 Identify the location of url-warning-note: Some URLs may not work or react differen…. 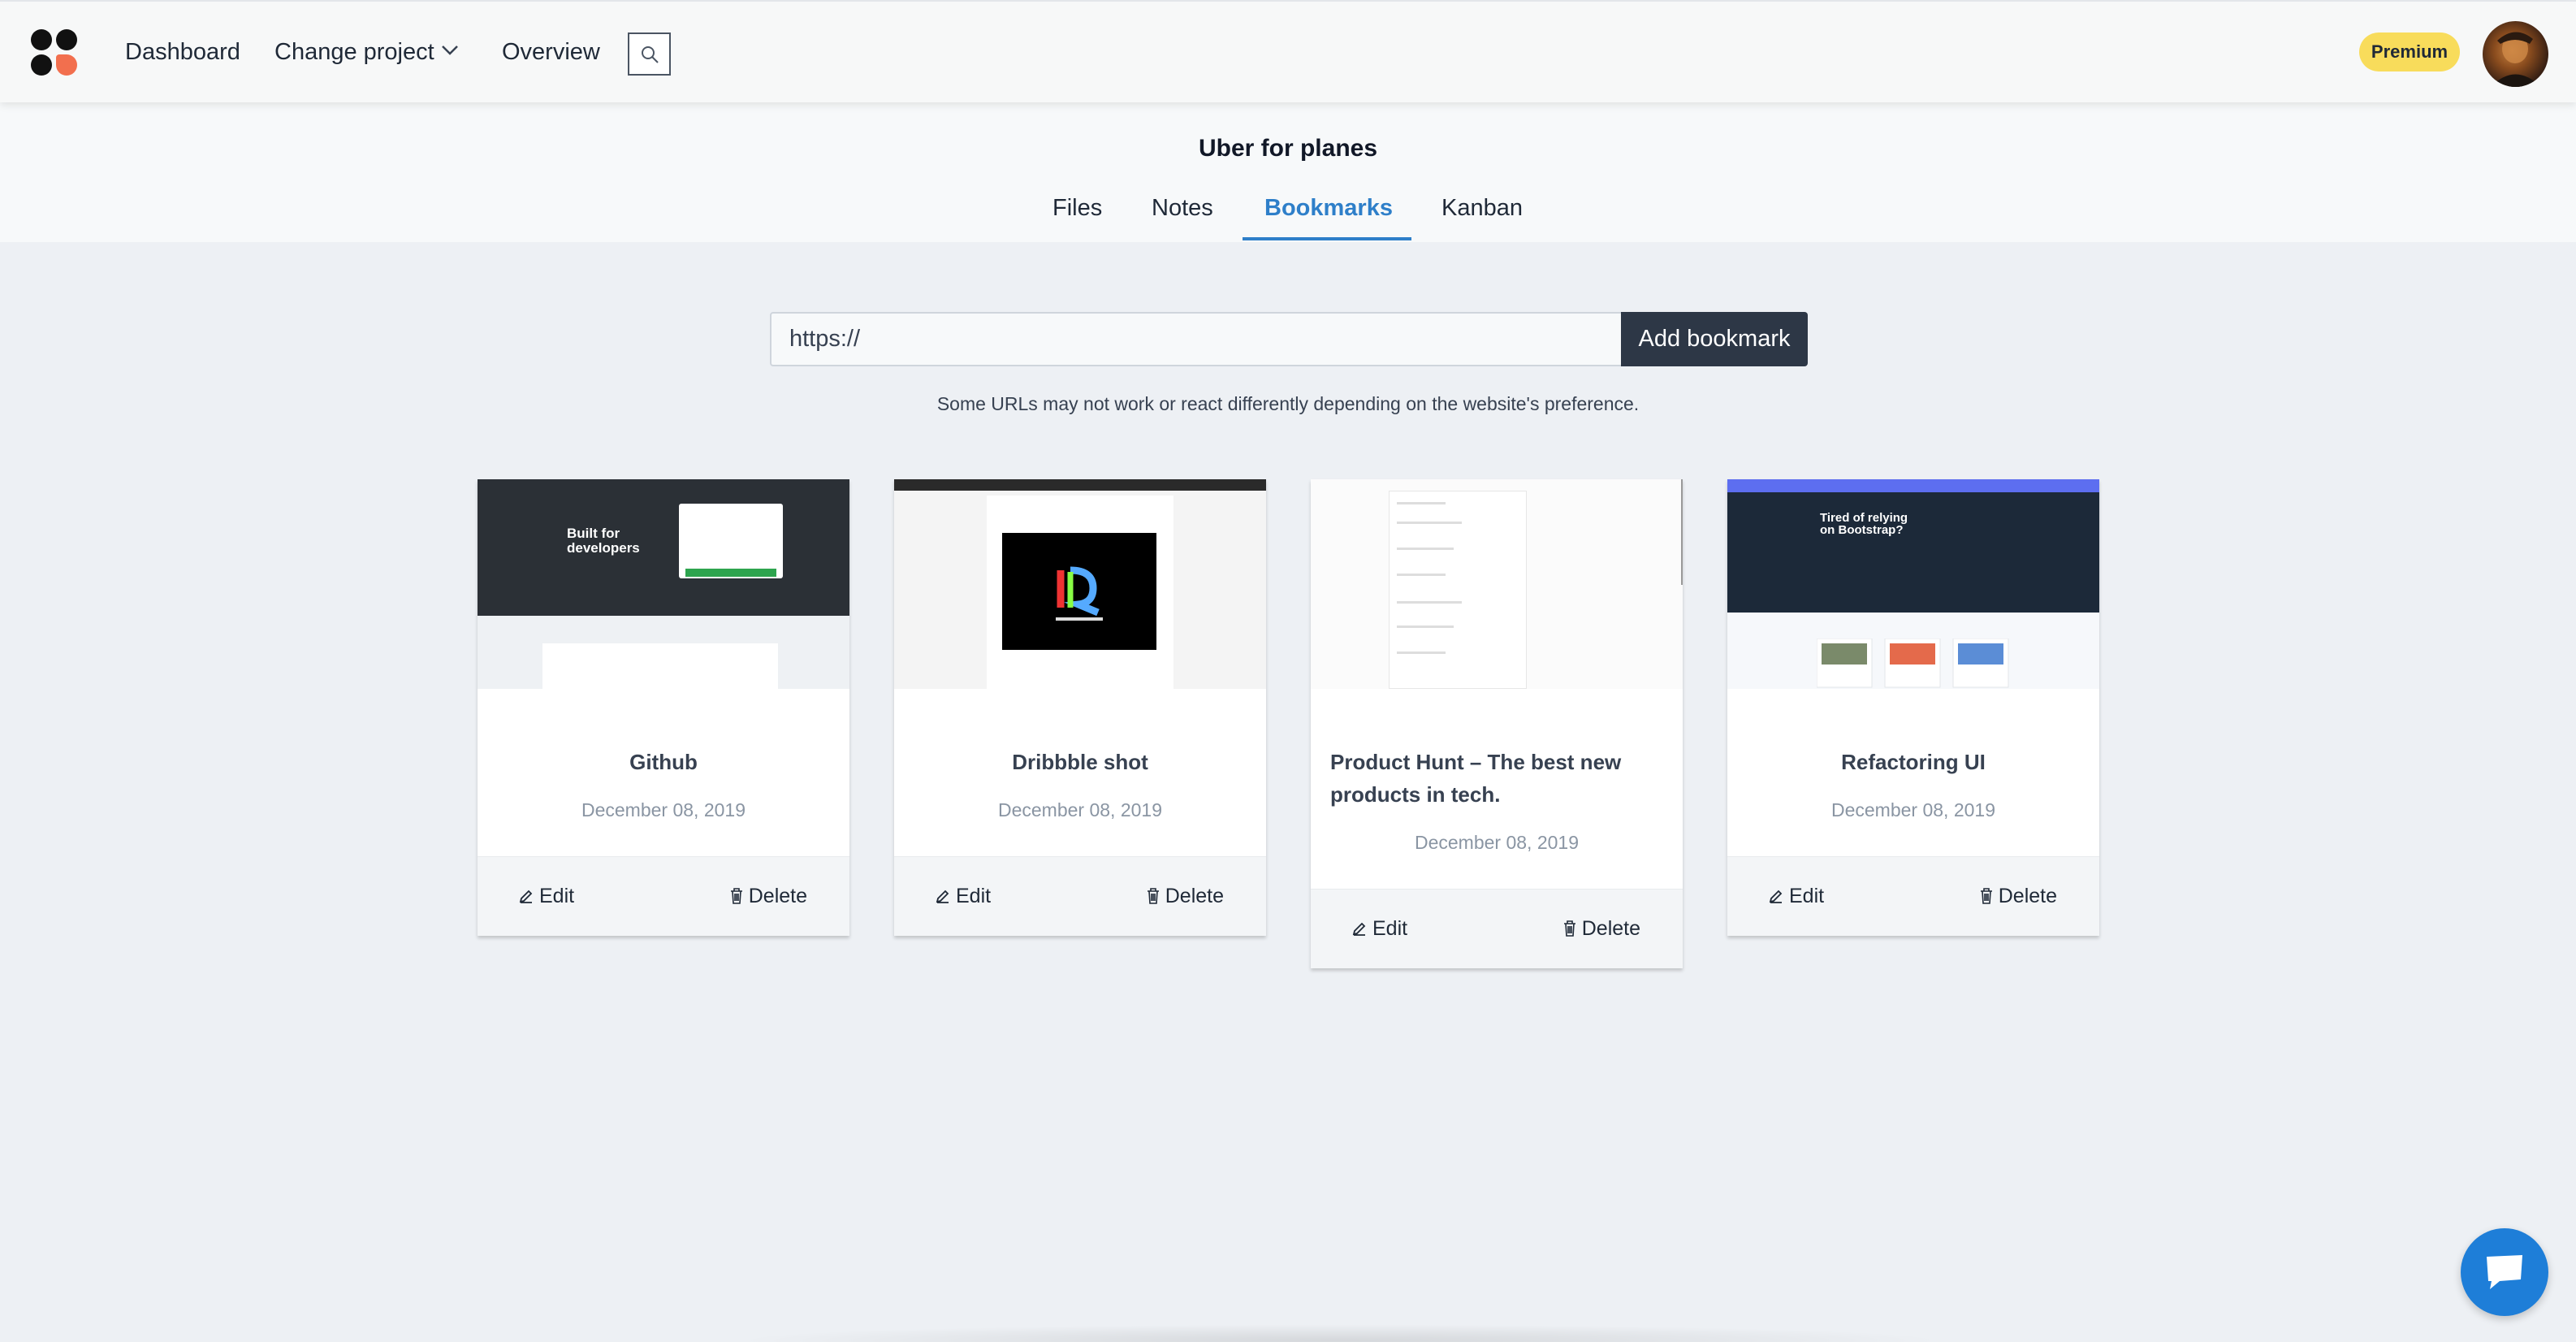
(1288, 403).